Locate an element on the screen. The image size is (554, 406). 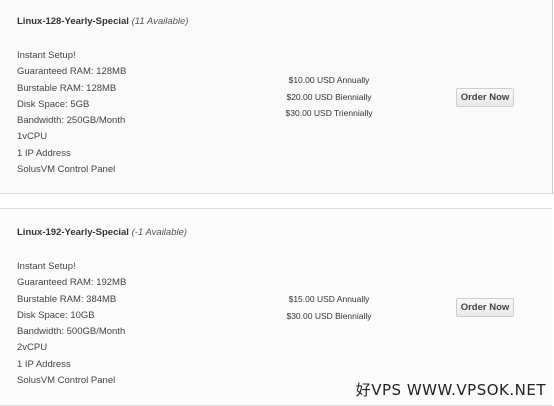
watermark: 好VPS WWW.VPSOK.NET is located at coordinates (450, 390).